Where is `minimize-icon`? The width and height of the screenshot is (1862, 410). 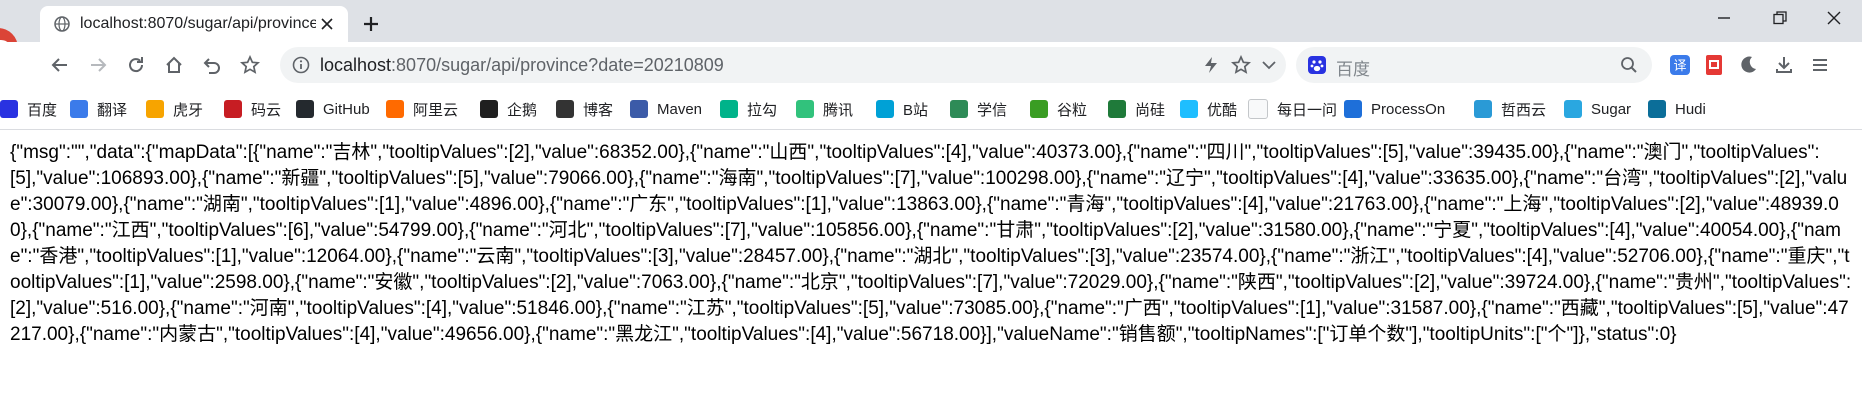 minimize-icon is located at coordinates (1724, 18).